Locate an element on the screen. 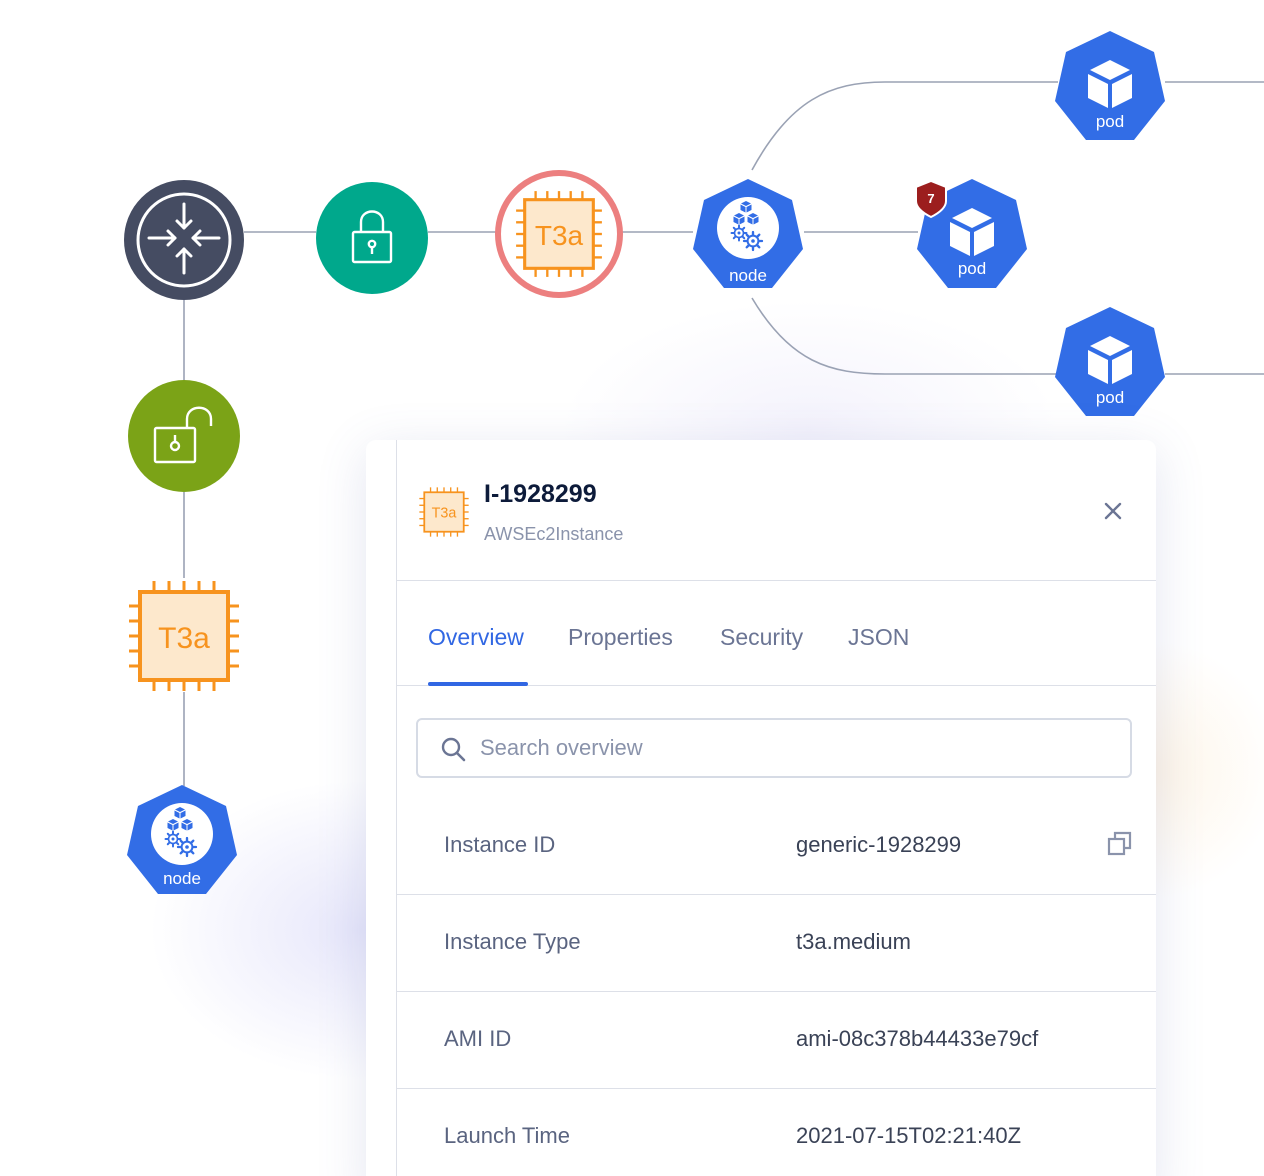  property-value: t3a.medium is located at coordinates (853, 941).